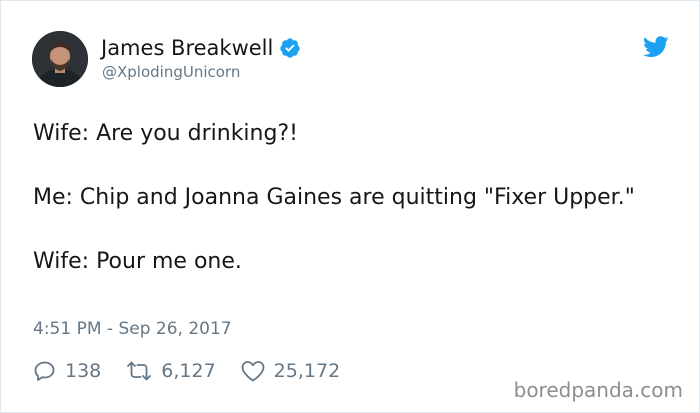 The image size is (700, 413). Describe the element at coordinates (307, 371) in the screenshot. I see `like-count: 25,172` at that location.